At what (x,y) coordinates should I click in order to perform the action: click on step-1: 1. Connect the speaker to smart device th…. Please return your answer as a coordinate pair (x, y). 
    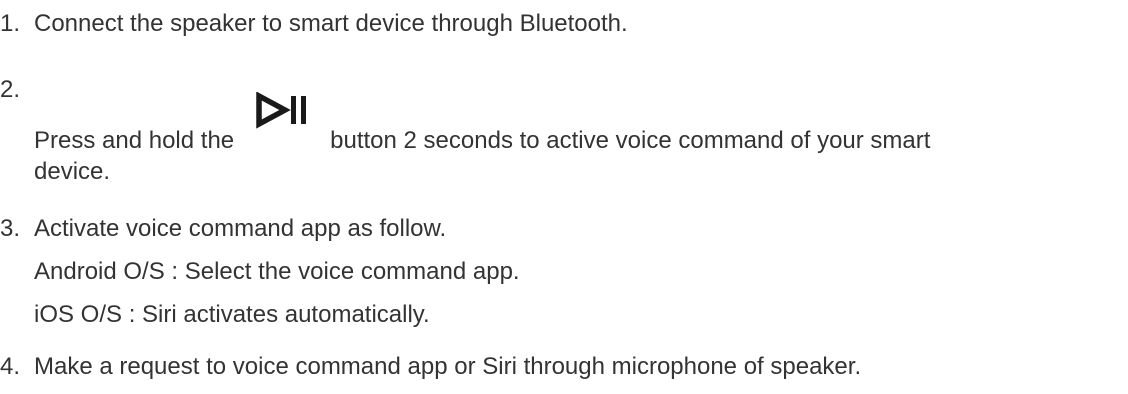
    Looking at the image, I should click on (314, 24).